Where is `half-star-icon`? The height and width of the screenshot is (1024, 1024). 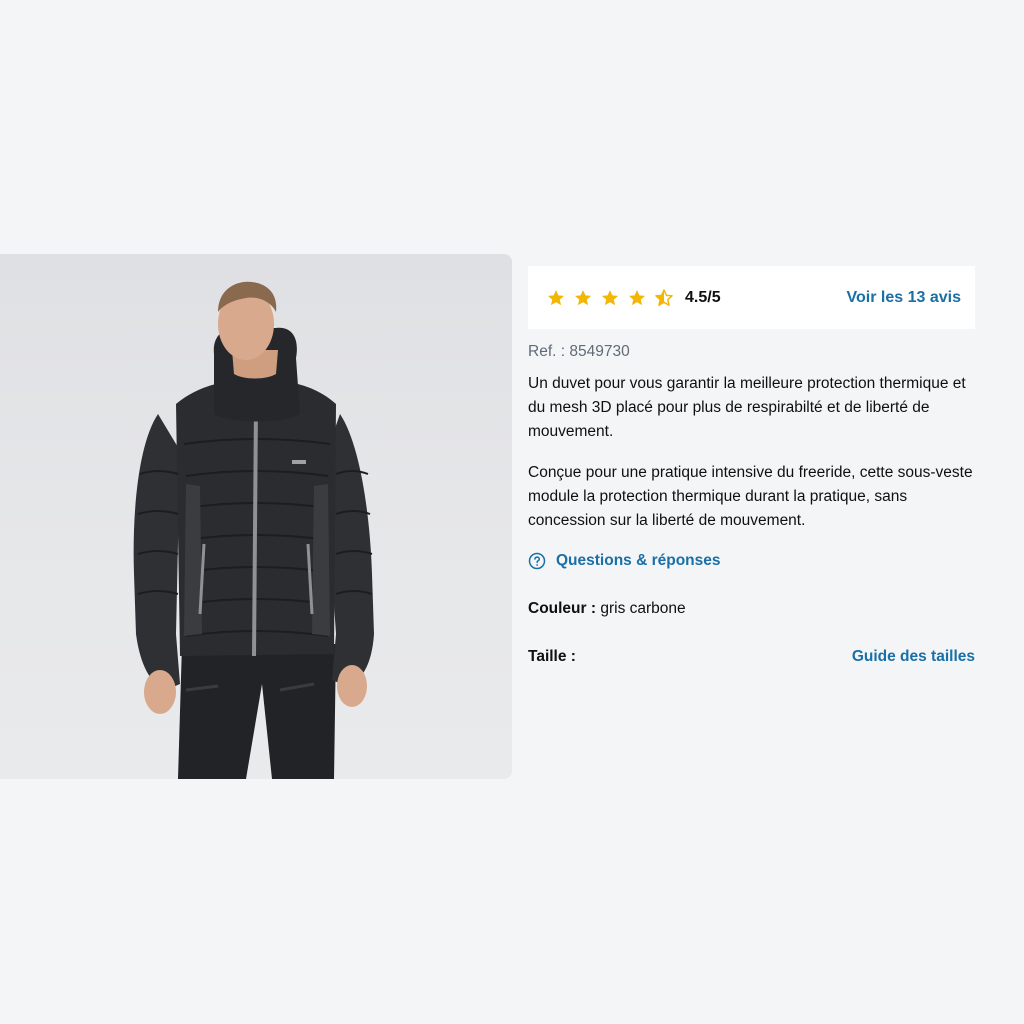
half-star-icon is located at coordinates (664, 297).